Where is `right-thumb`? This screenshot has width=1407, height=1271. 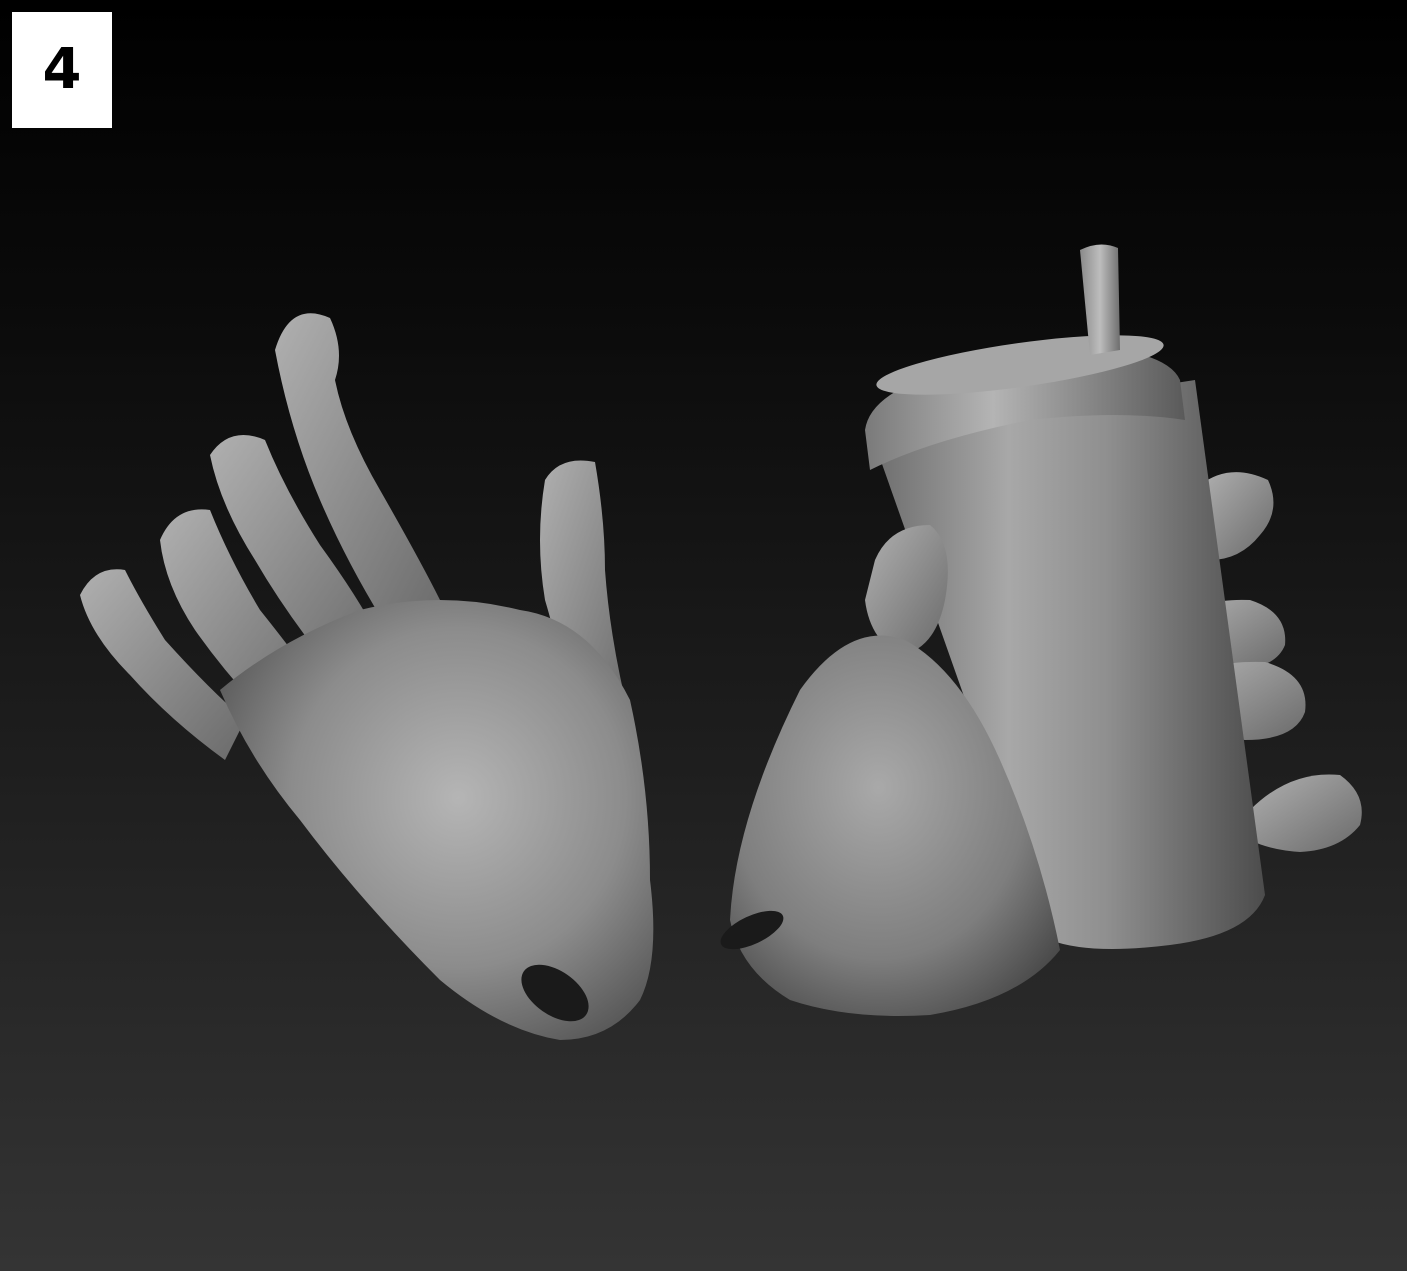 right-thumb is located at coordinates (906, 590).